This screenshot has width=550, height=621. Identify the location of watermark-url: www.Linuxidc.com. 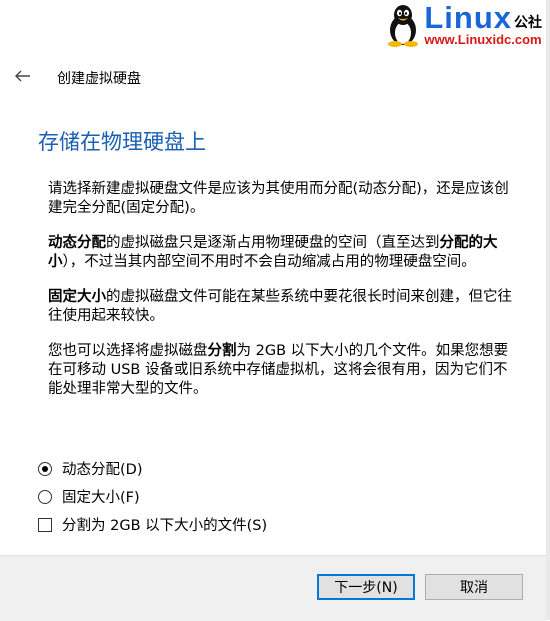
(483, 39).